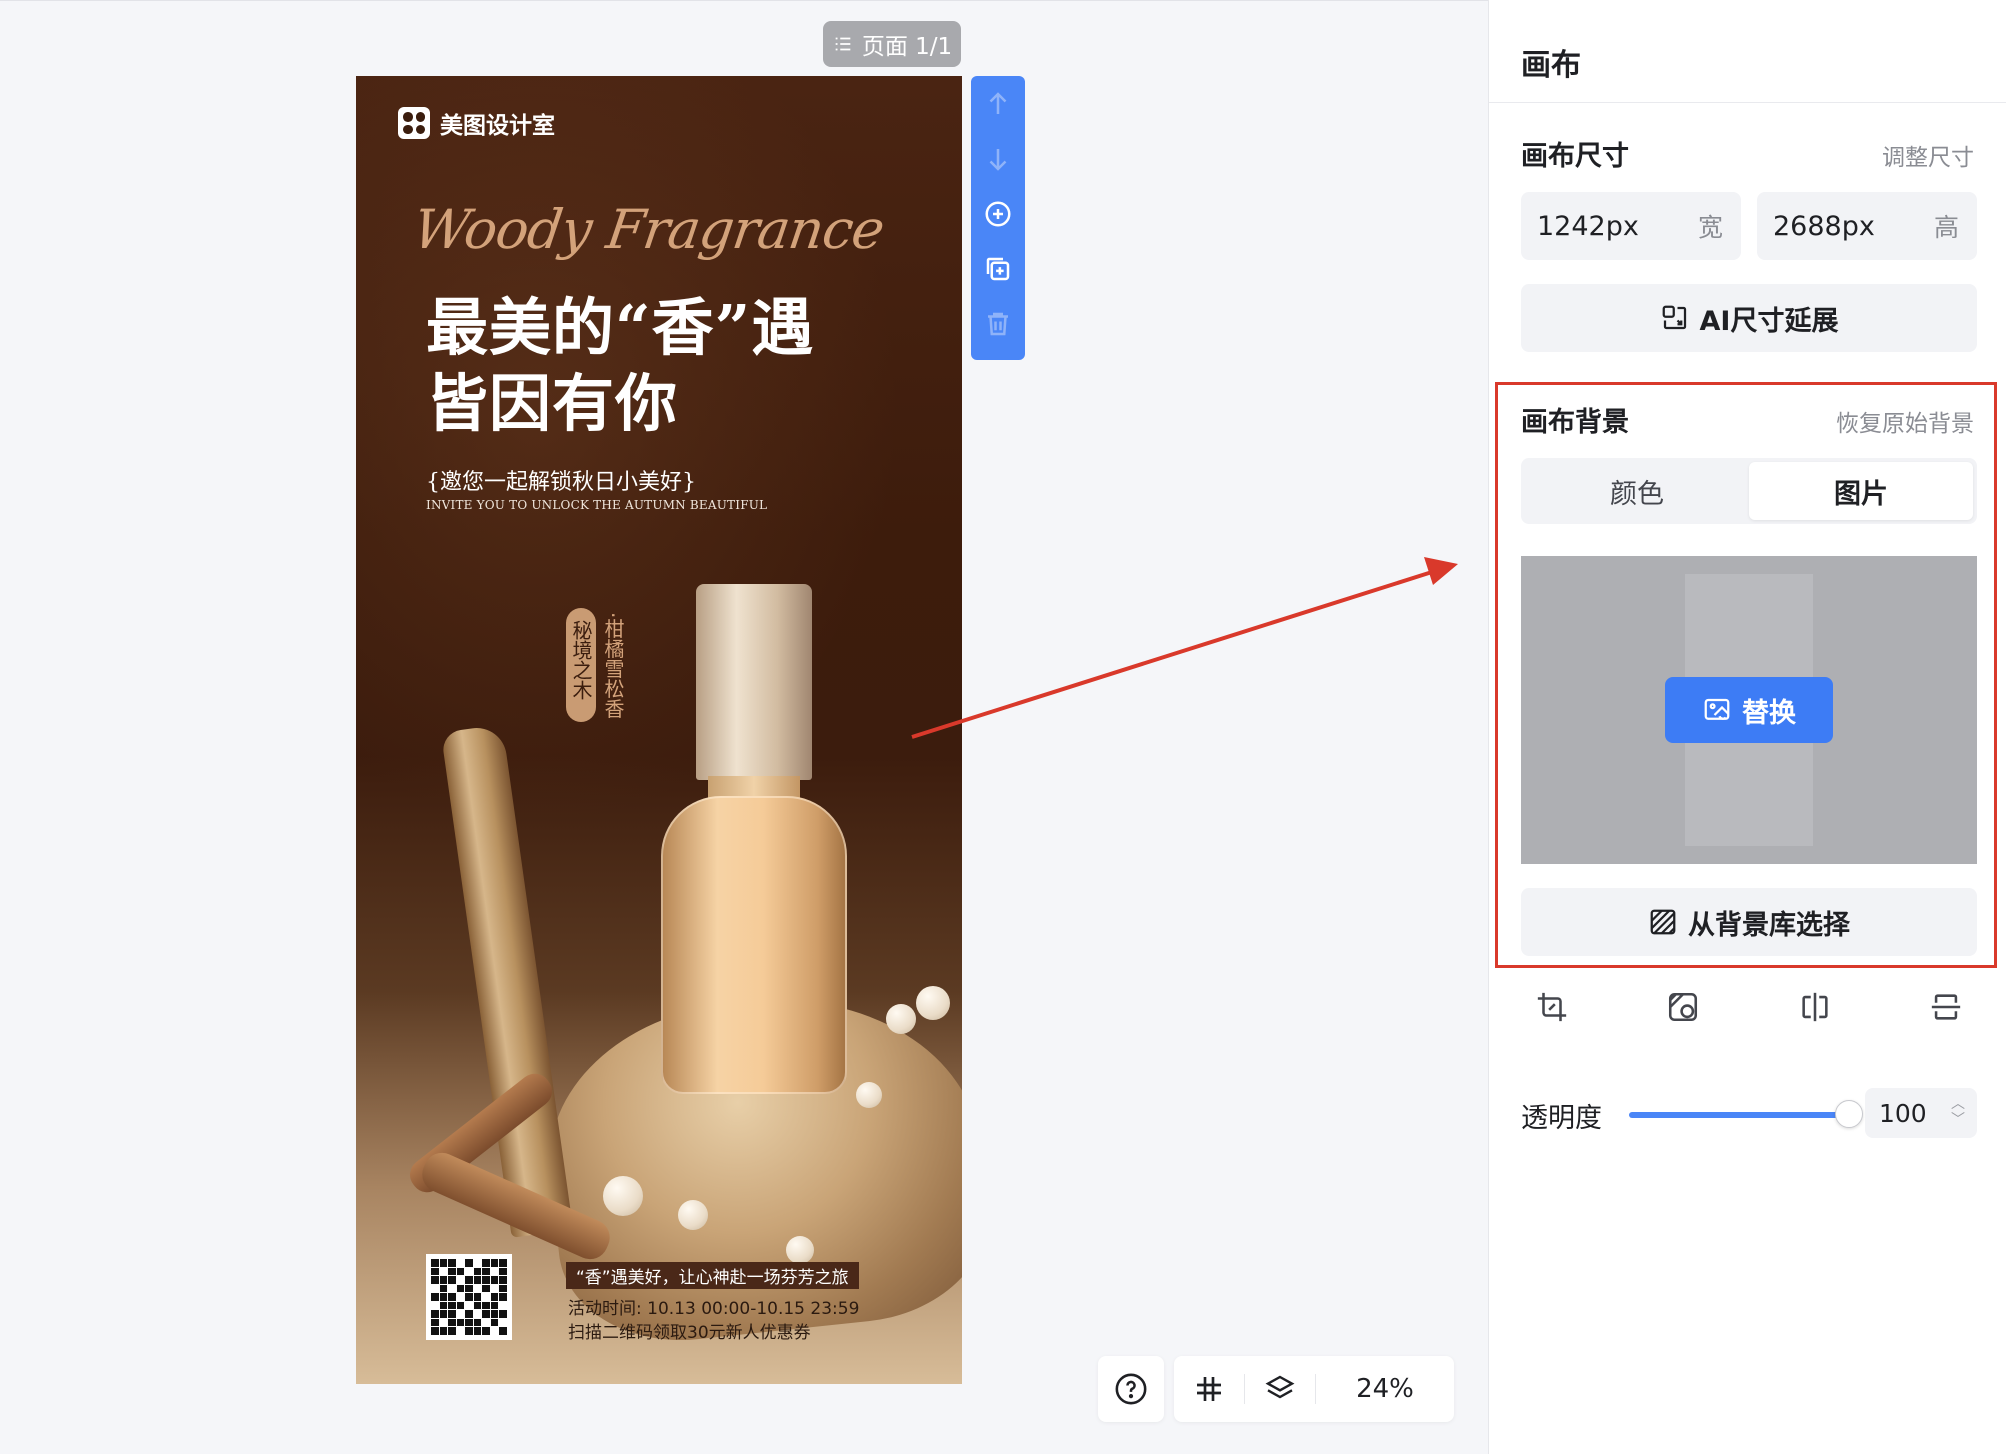 This screenshot has width=2006, height=1454. What do you see at coordinates (1747, 102) in the screenshot?
I see `divider` at bounding box center [1747, 102].